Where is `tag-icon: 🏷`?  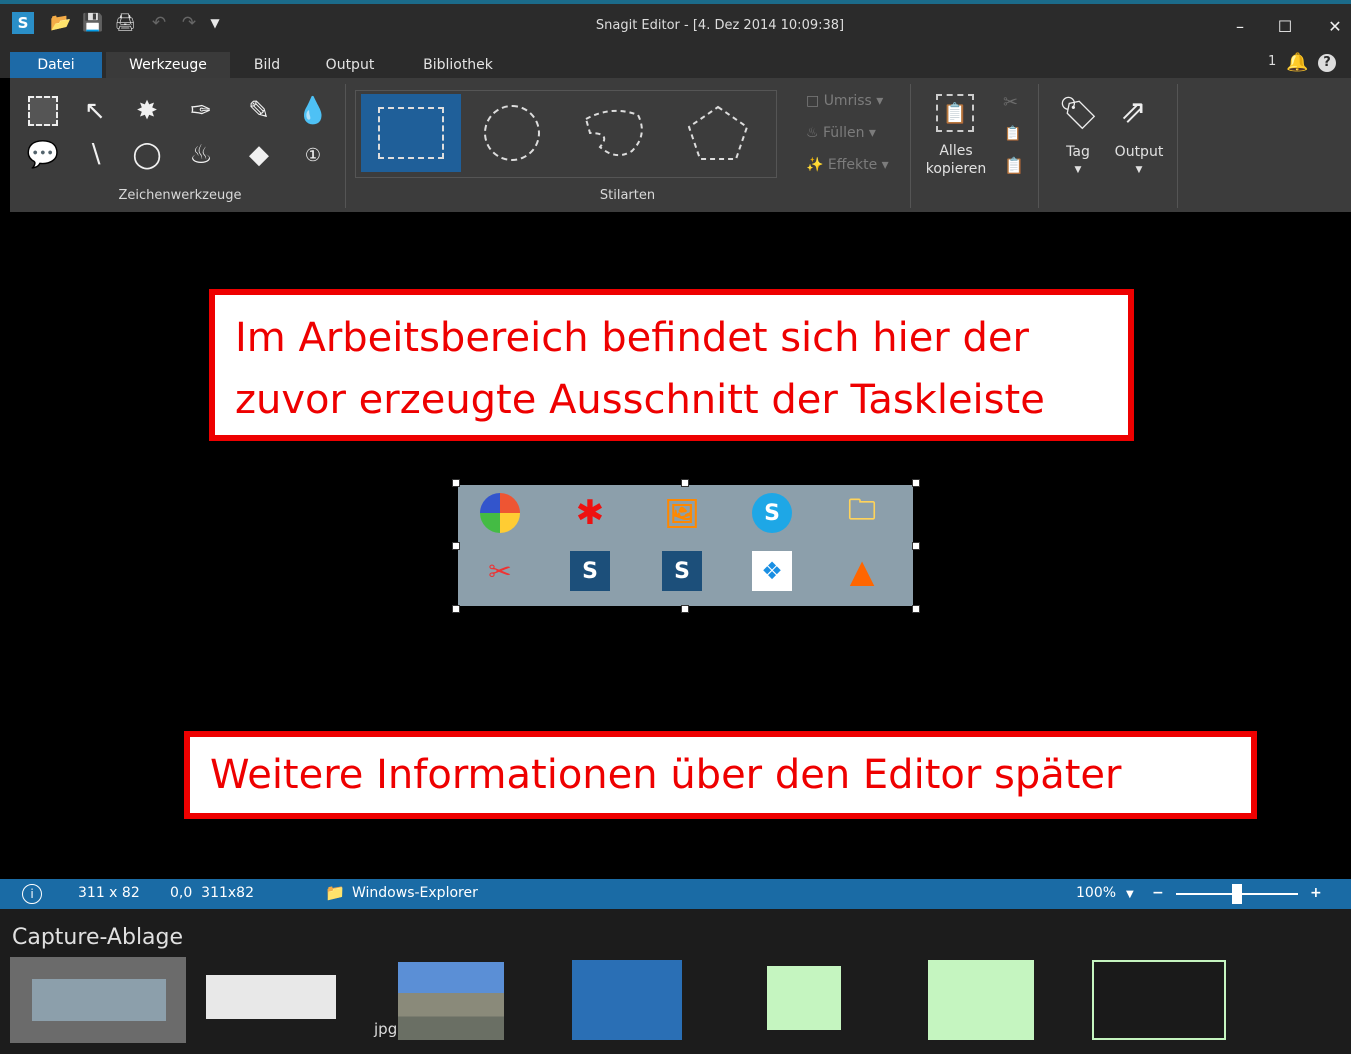
tag-icon: 🏷 is located at coordinates (1078, 113).